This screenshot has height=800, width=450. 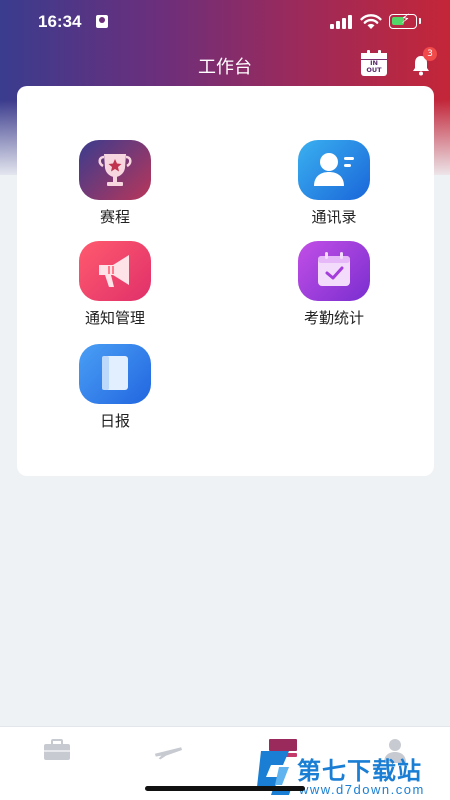 What do you see at coordinates (362, 789) in the screenshot?
I see `watermark-url: www.d7down.com` at bounding box center [362, 789].